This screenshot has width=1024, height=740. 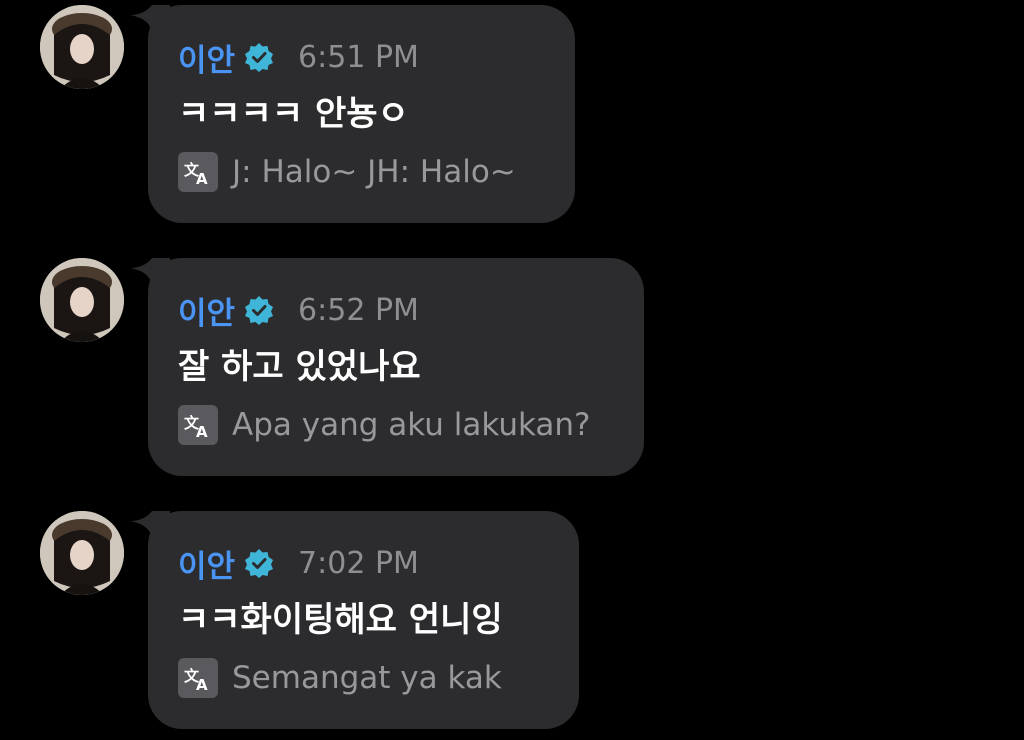 What do you see at coordinates (411, 425) in the screenshot?
I see `translation-text: Apa yang aku lakukan?` at bounding box center [411, 425].